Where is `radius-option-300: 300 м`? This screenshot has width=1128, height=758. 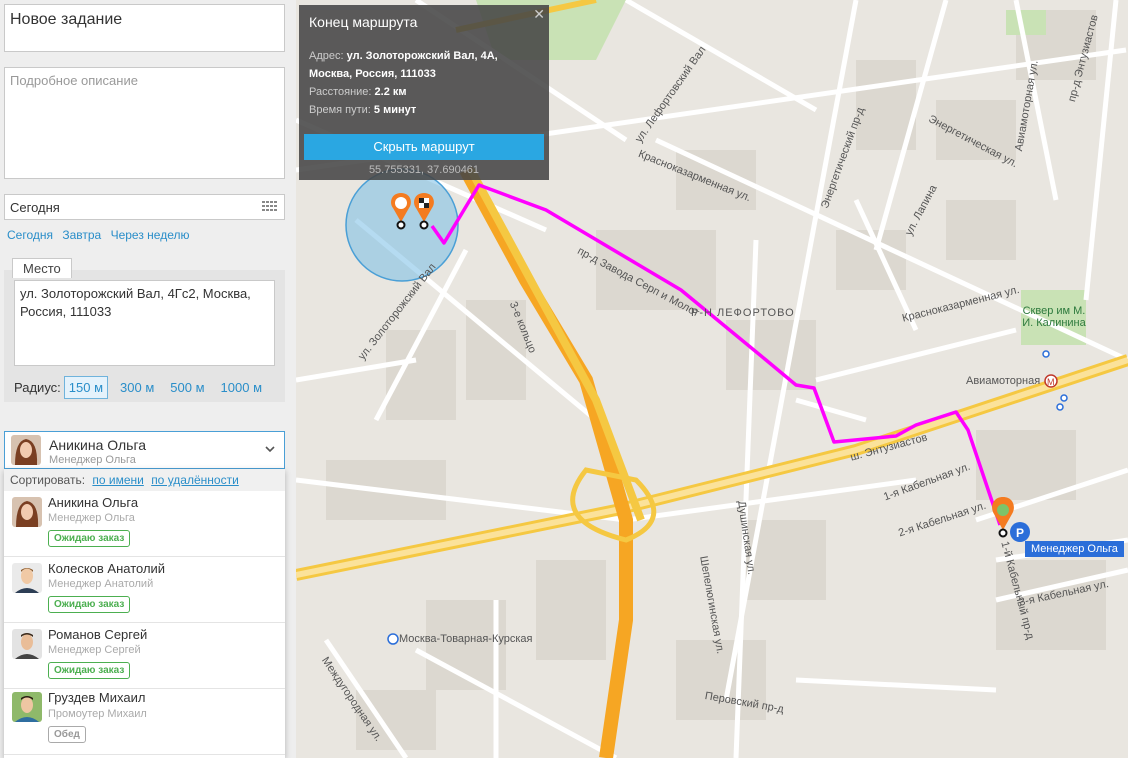 radius-option-300: 300 м is located at coordinates (137, 387).